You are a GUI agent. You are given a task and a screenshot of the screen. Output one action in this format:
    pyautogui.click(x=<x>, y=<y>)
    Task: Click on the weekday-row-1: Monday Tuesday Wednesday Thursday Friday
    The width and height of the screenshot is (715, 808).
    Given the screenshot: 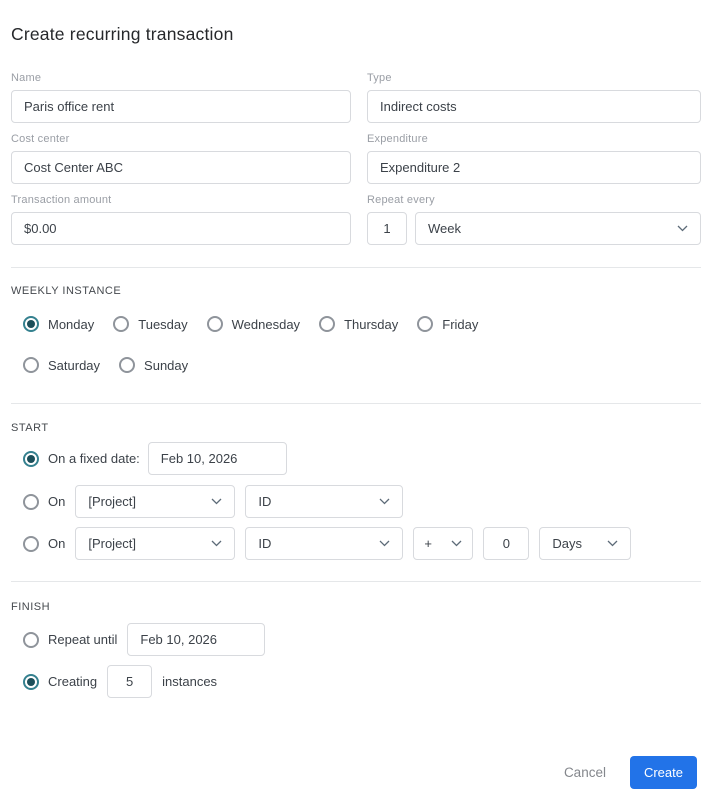 What is the action you would take?
    pyautogui.click(x=356, y=324)
    